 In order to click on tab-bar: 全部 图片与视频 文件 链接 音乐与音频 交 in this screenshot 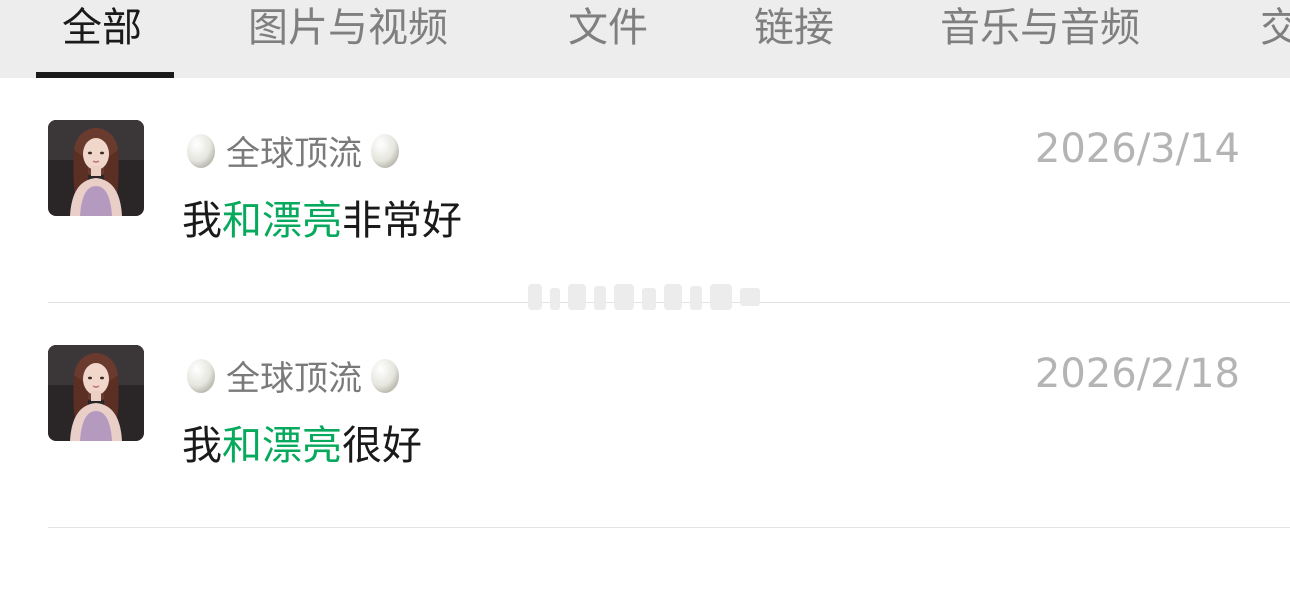, I will do `click(645, 39)`.